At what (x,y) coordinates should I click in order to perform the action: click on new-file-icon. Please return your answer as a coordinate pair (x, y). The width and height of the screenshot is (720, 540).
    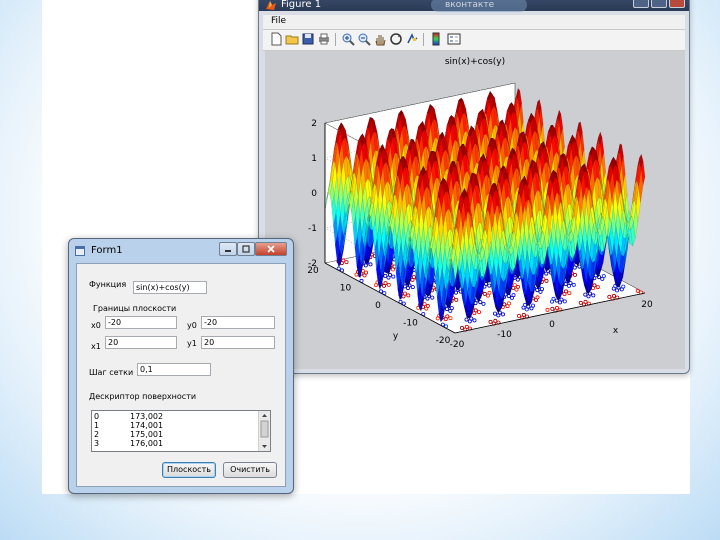
    Looking at the image, I should click on (276, 39).